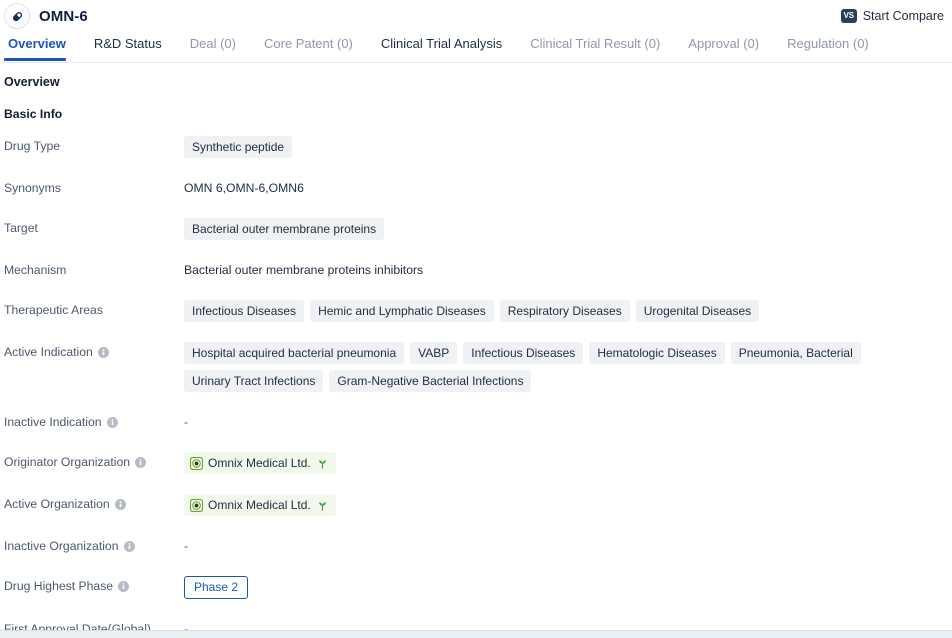 This screenshot has width=952, height=638. What do you see at coordinates (128, 46) in the screenshot?
I see `tab-rd-status: R&D Status` at bounding box center [128, 46].